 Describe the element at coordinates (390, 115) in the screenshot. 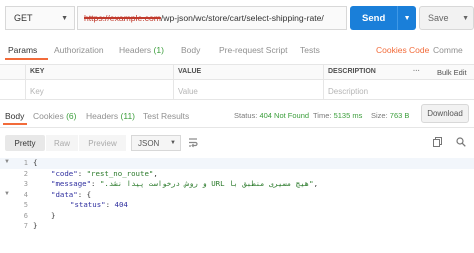

I see `size-indicator: Size: 763 B` at that location.